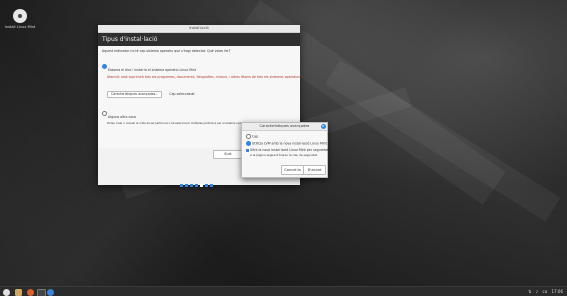 This screenshot has width=567, height=296. I want to click on radio-none, so click(248, 136).